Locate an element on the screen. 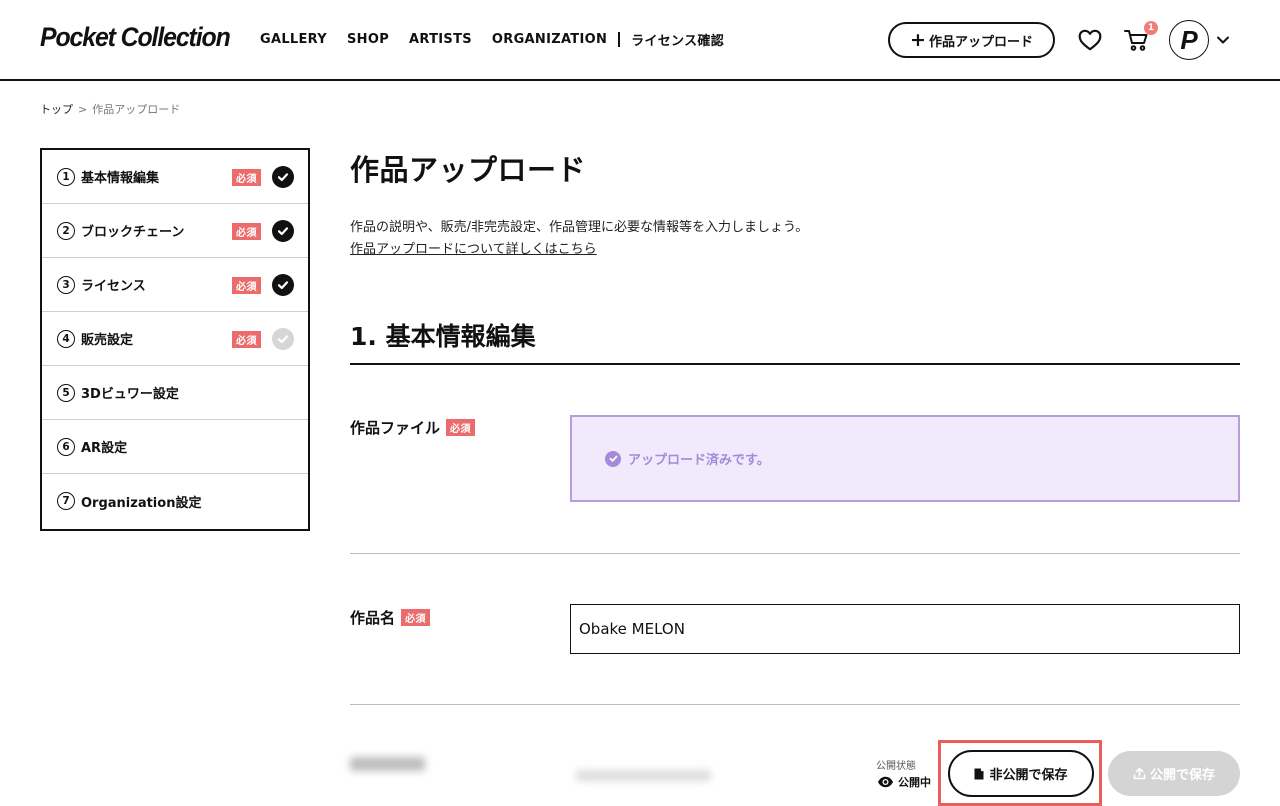 The image size is (1280, 806). step-label: 販売設定 is located at coordinates (107, 340).